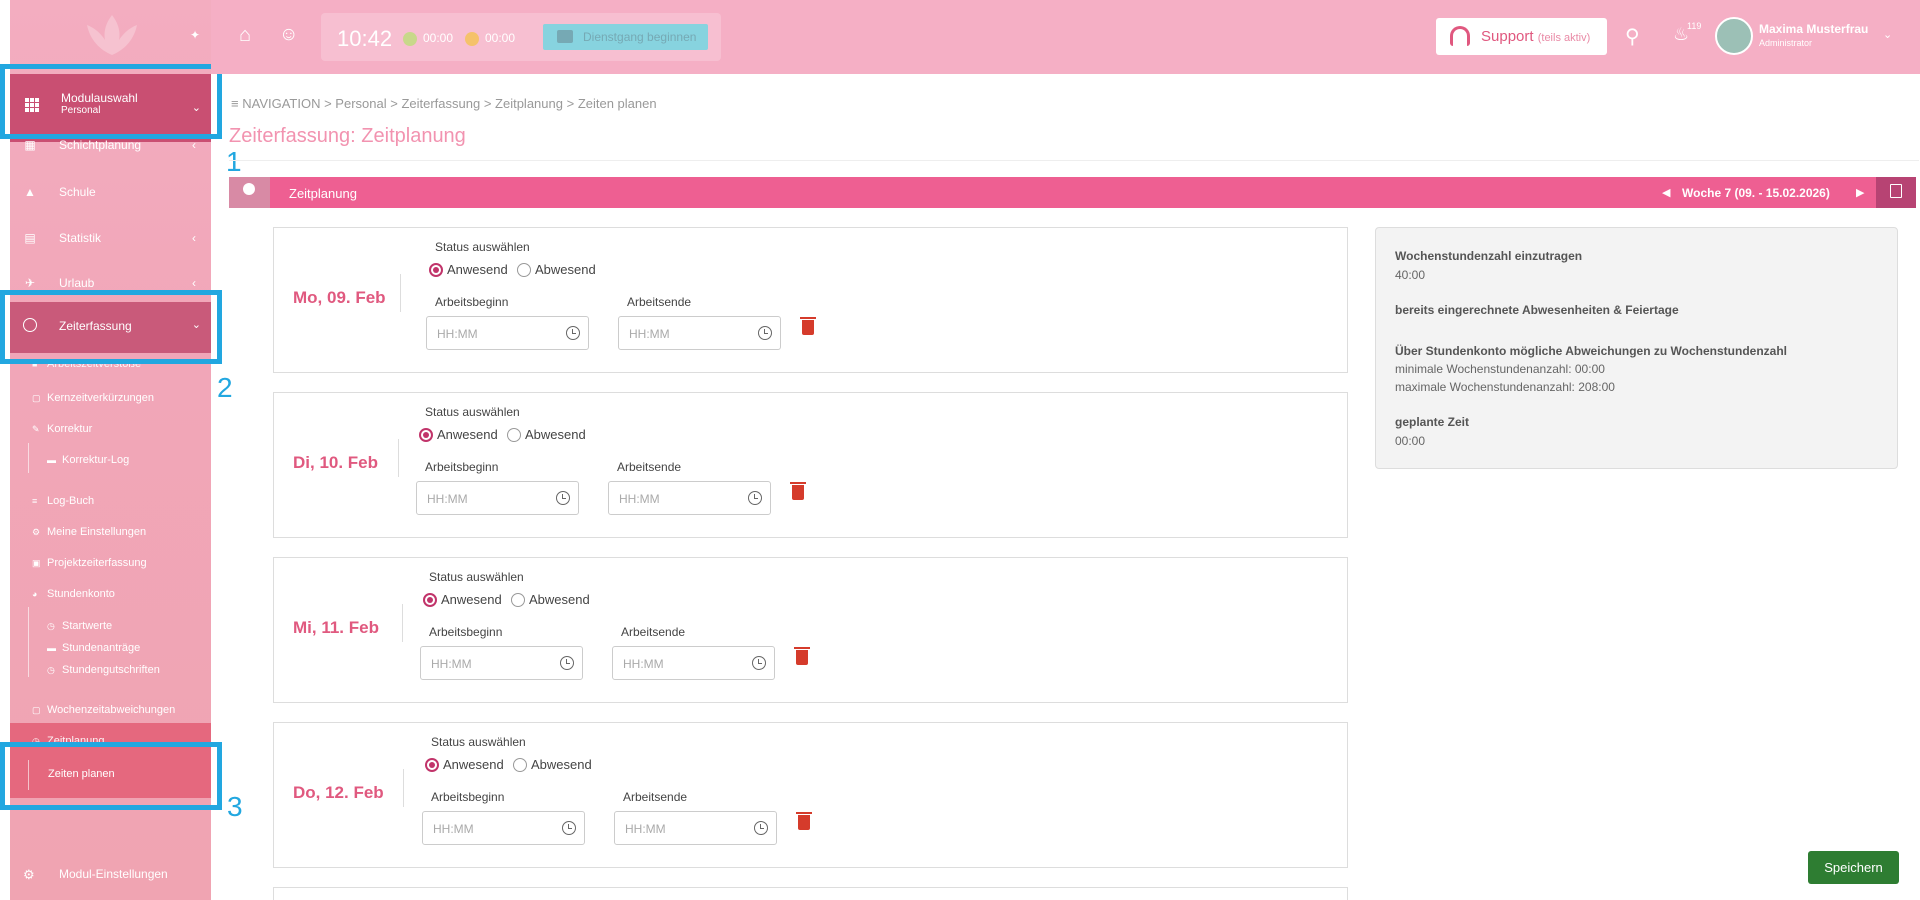 The height and width of the screenshot is (900, 1920). I want to click on play-icon, so click(410, 38).